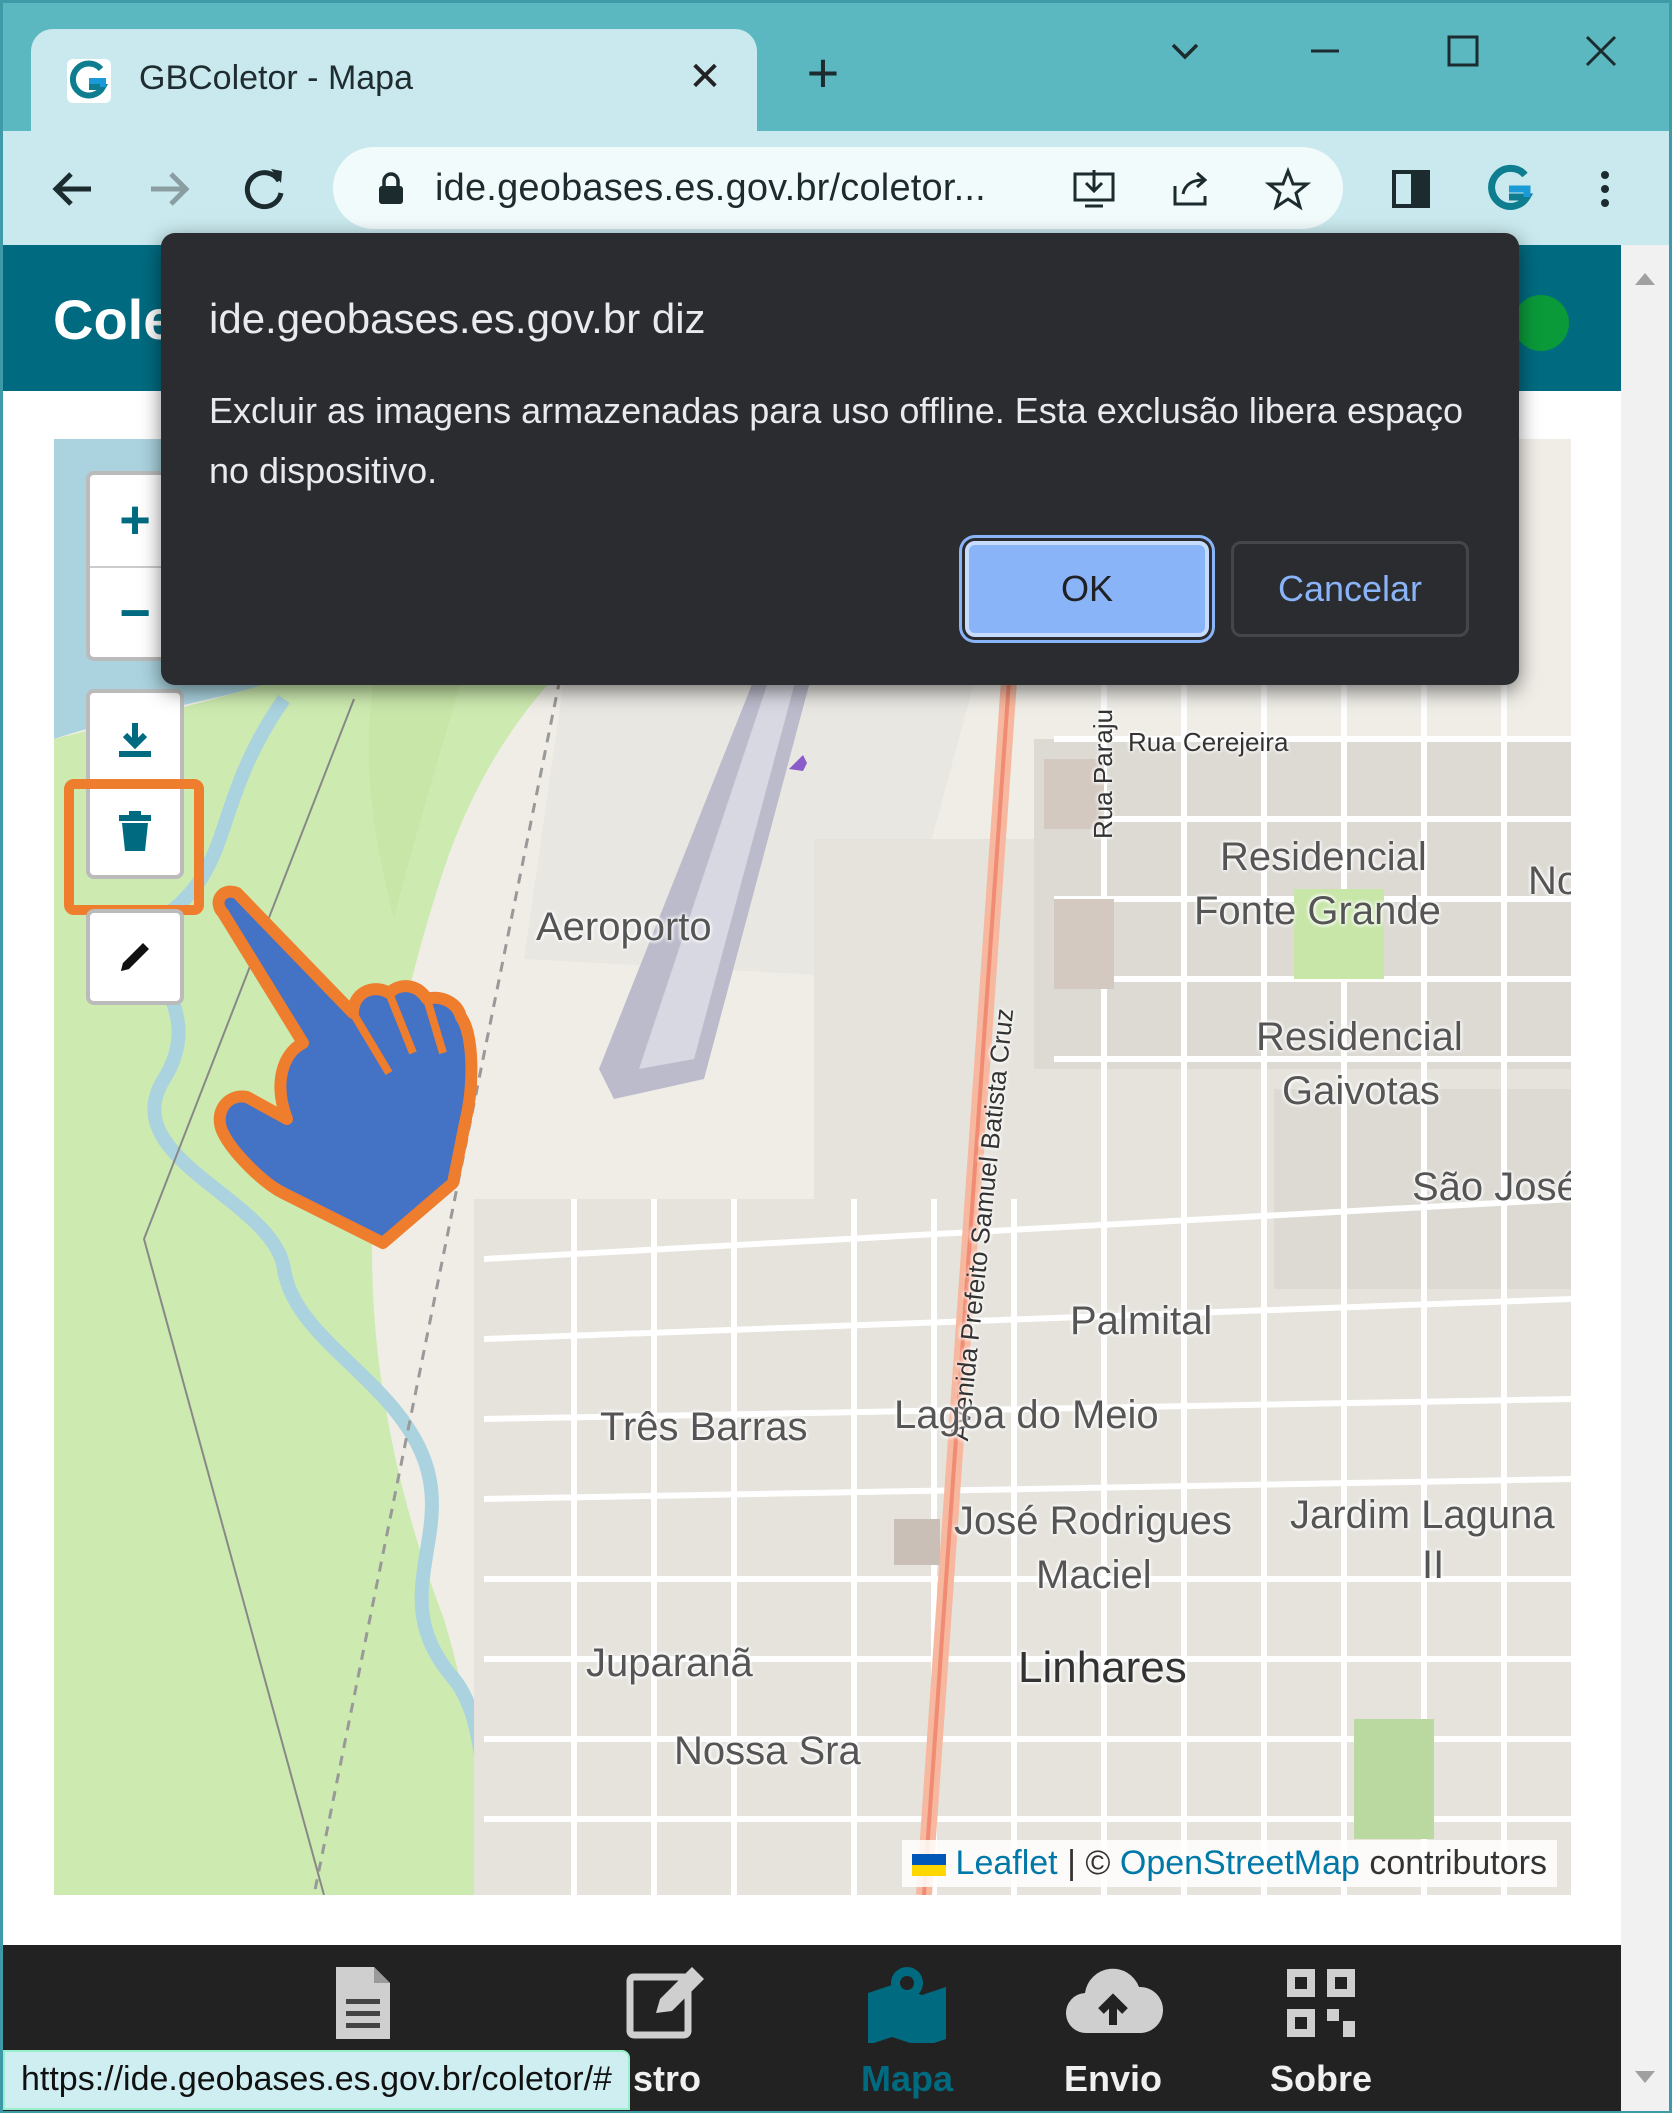 The height and width of the screenshot is (2113, 1672). Describe the element at coordinates (1321, 2003) in the screenshot. I see `qr-code-icon` at that location.